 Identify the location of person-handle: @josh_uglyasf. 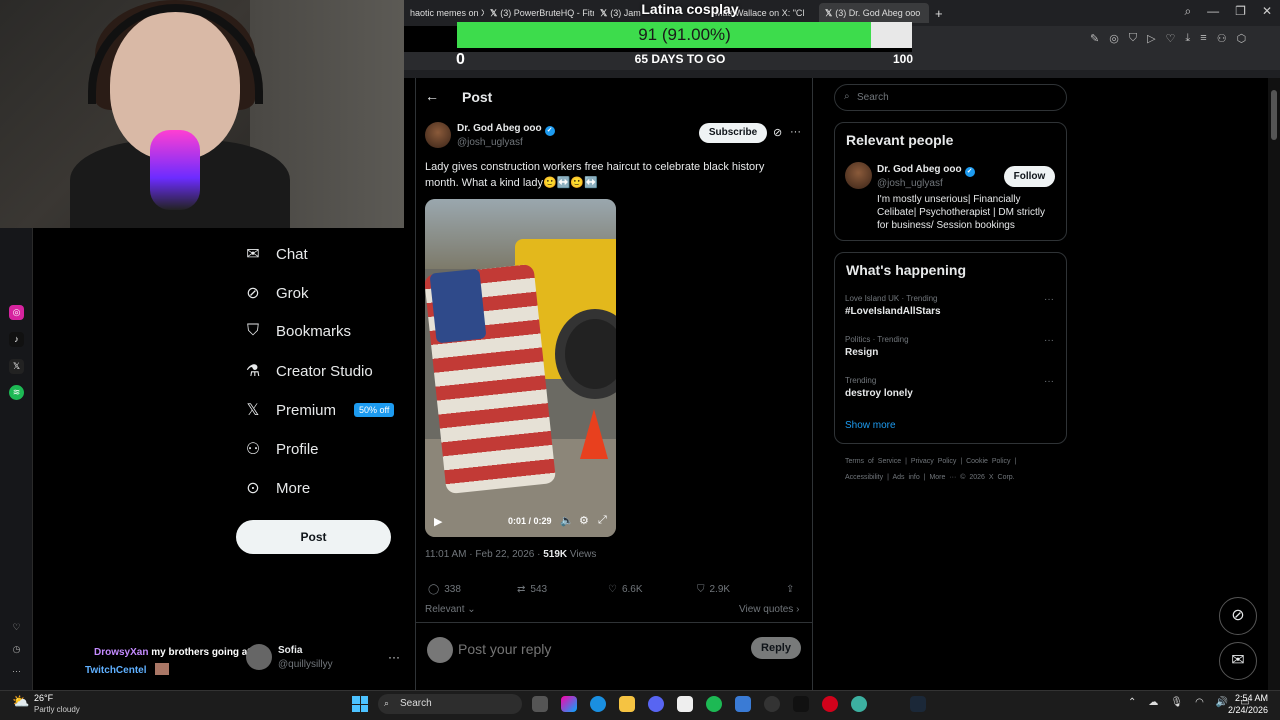
(910, 183).